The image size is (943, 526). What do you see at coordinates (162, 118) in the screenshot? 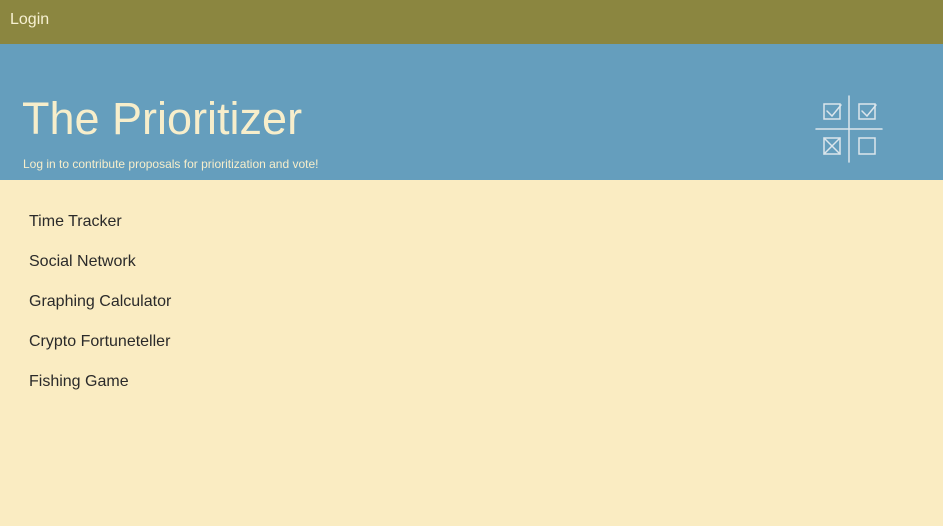
I see `page-title: The Prioritizer` at bounding box center [162, 118].